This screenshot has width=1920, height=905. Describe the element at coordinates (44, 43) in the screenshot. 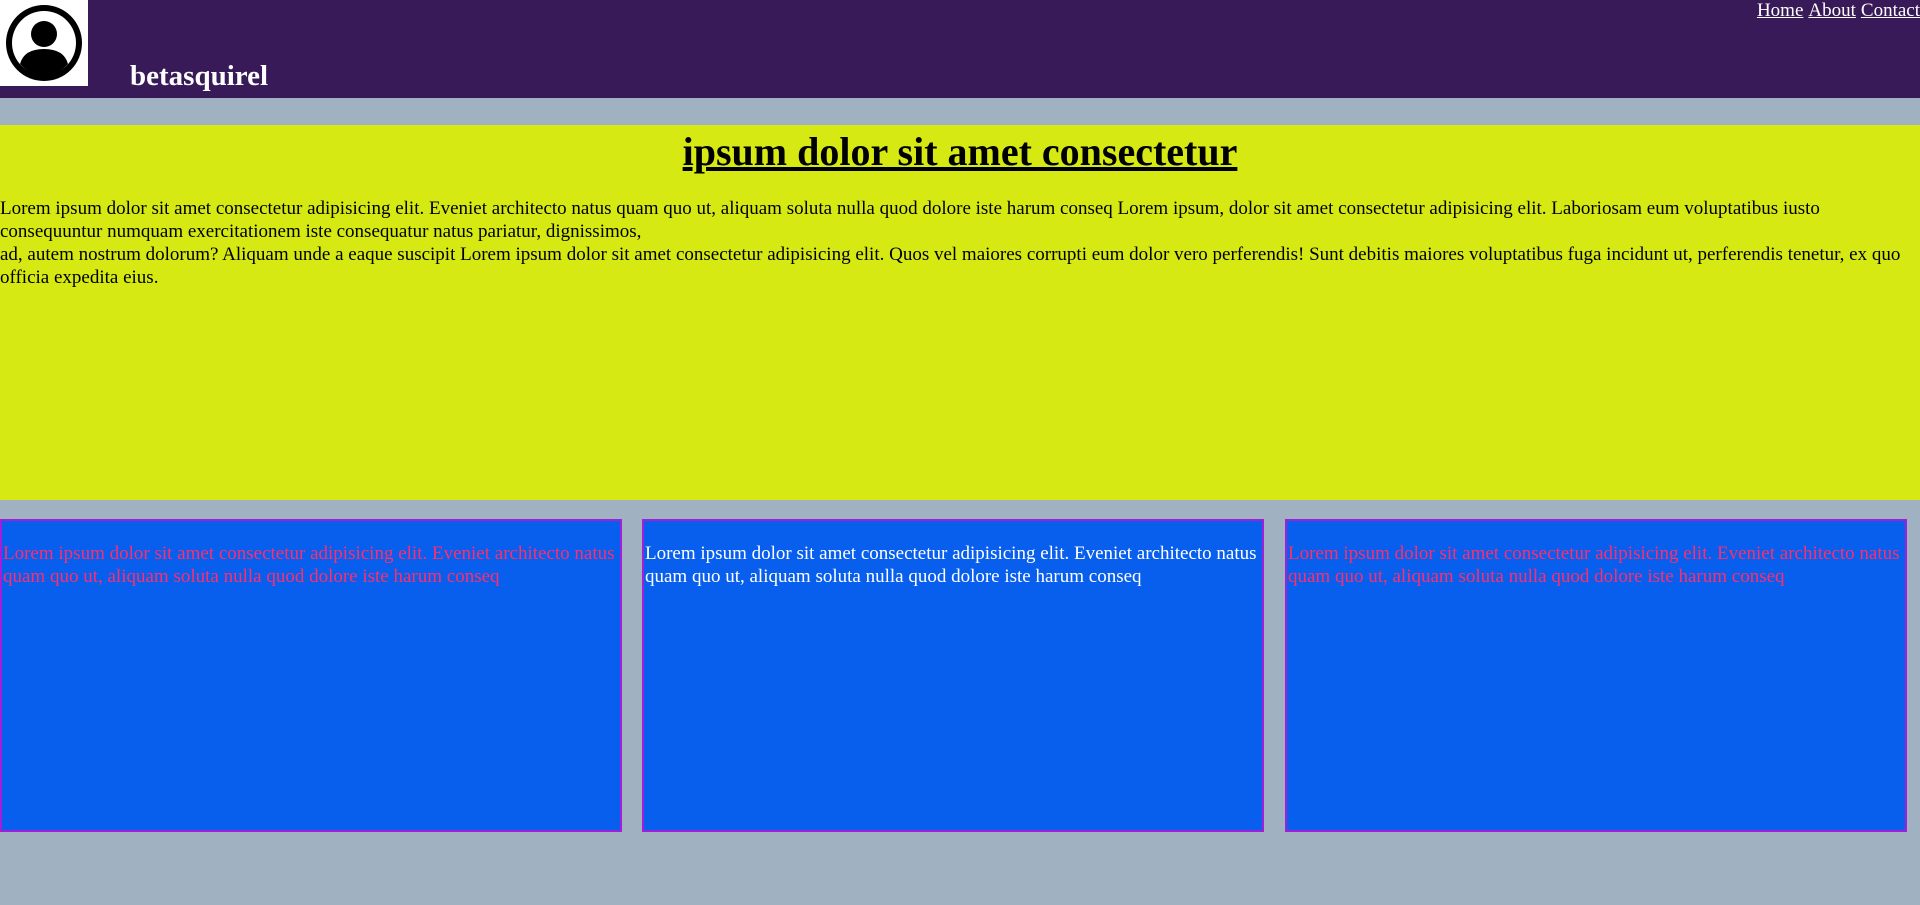

I see `user-avatar-icon` at that location.